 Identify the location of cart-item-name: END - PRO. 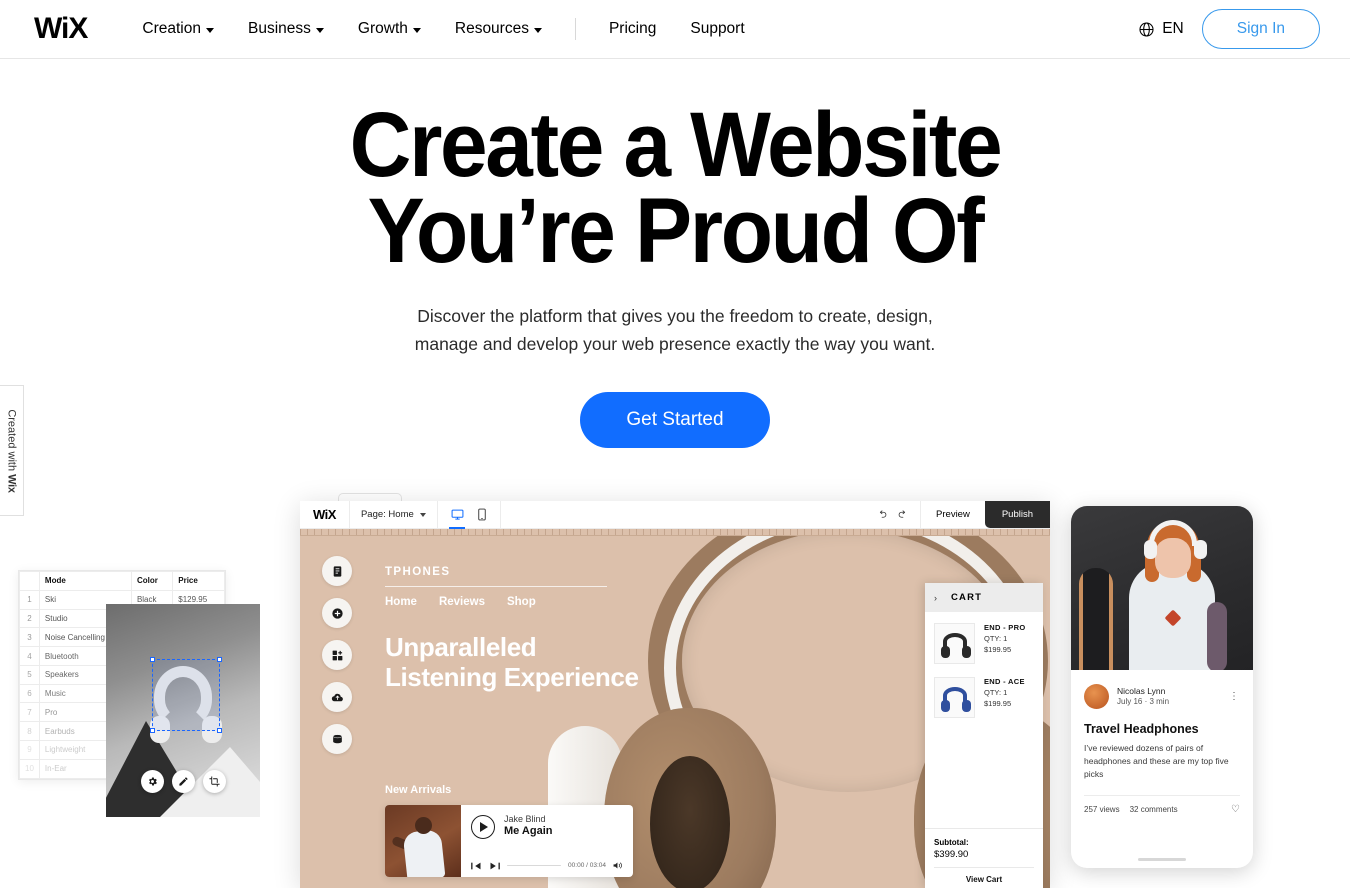
(1005, 627).